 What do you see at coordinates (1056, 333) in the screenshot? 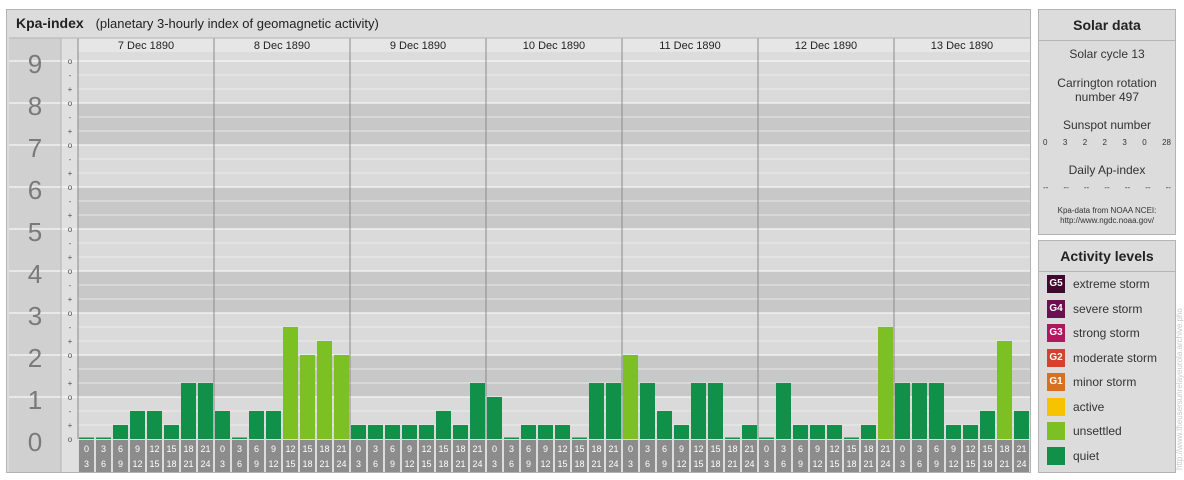
I see `legend-swatch: G3` at bounding box center [1056, 333].